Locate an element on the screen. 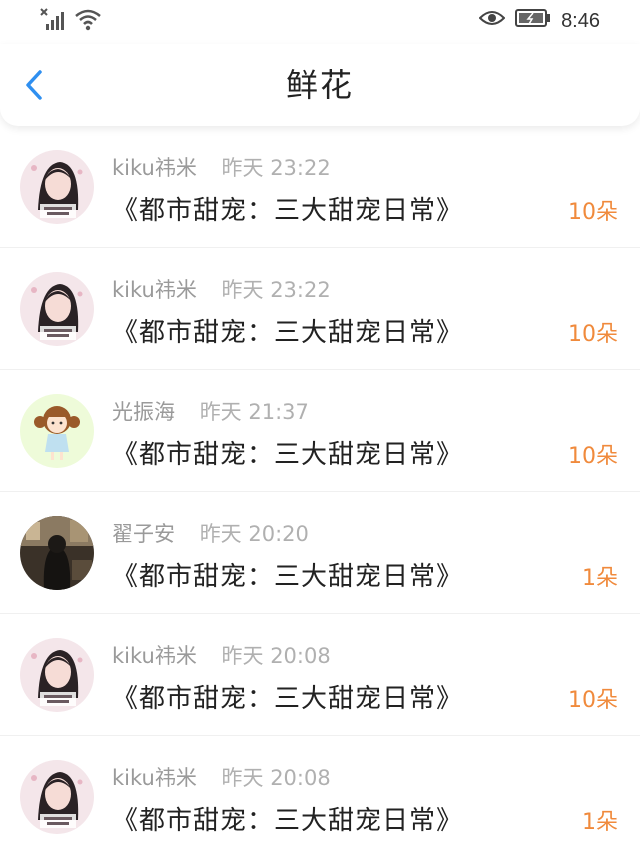  battery-icon is located at coordinates (533, 21).